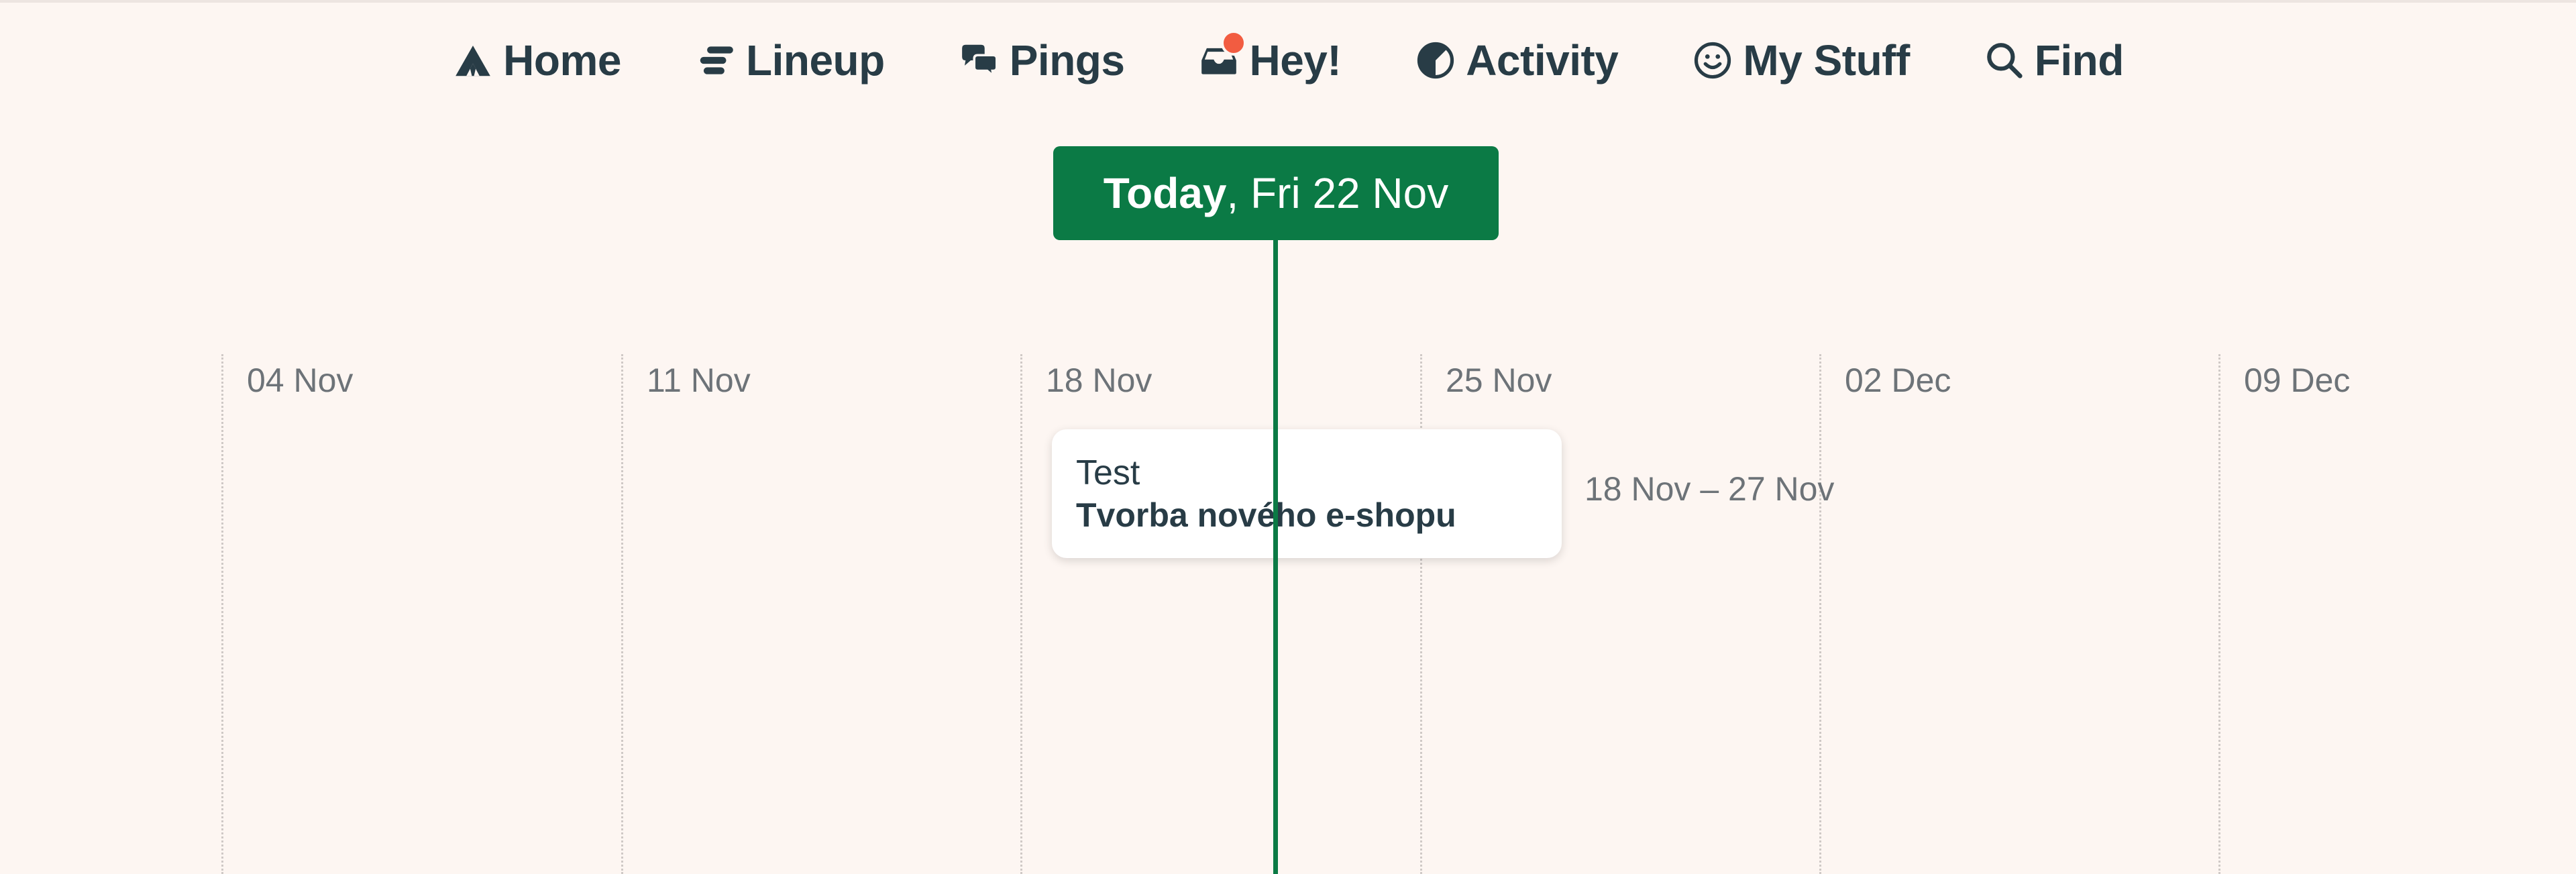  Describe the element at coordinates (1710, 489) in the screenshot. I see `event-date-range: 18 Nov – 27 Nov` at that location.